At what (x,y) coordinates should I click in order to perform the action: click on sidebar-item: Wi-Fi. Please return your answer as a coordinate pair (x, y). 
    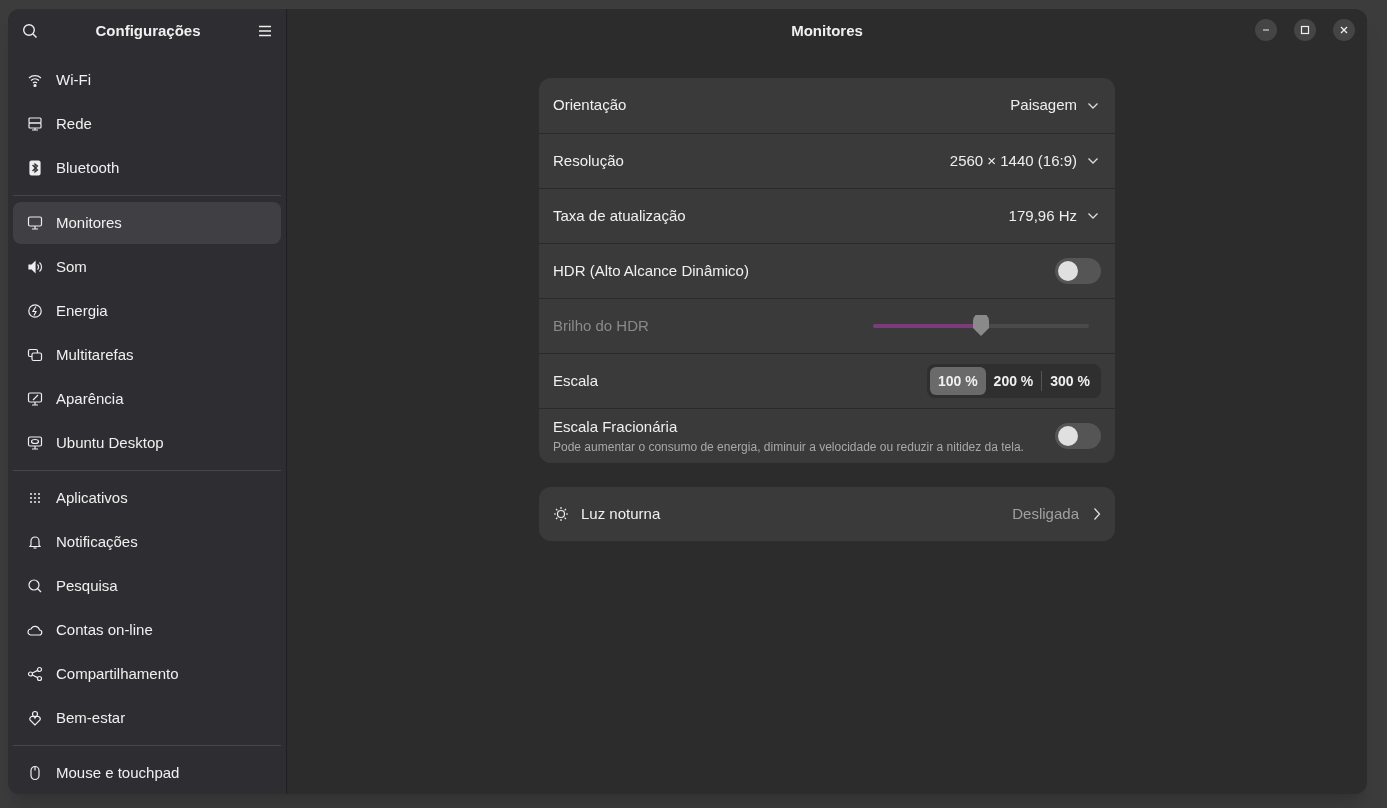
    Looking at the image, I should click on (147, 80).